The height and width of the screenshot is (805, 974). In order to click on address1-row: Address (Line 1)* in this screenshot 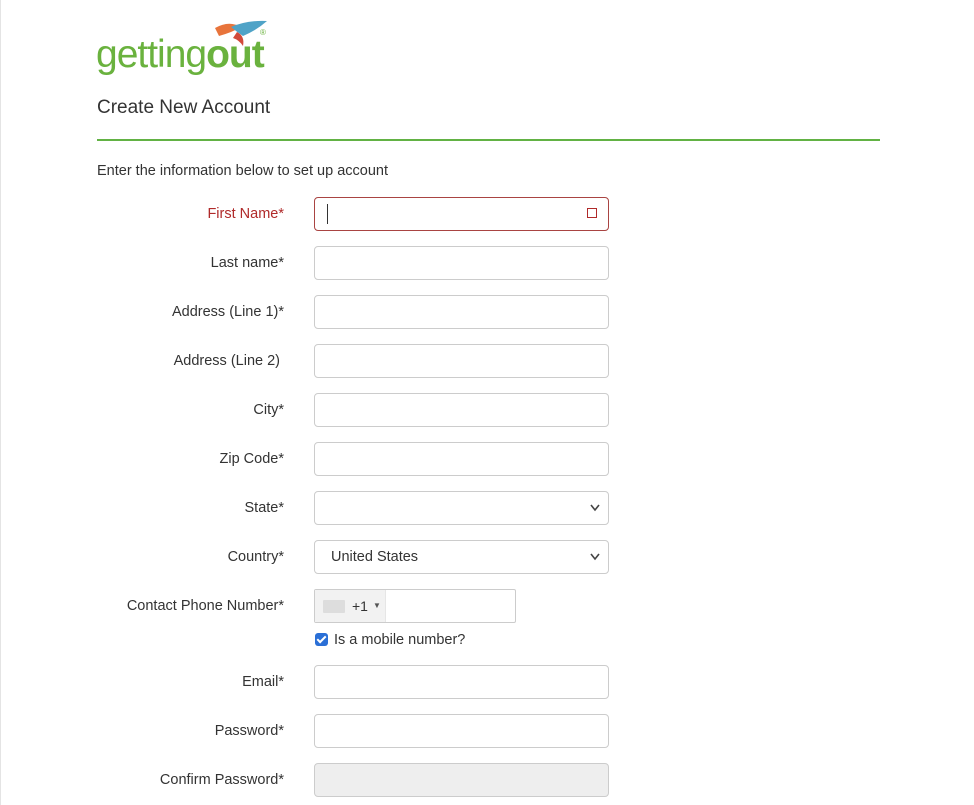, I will do `click(487, 312)`.